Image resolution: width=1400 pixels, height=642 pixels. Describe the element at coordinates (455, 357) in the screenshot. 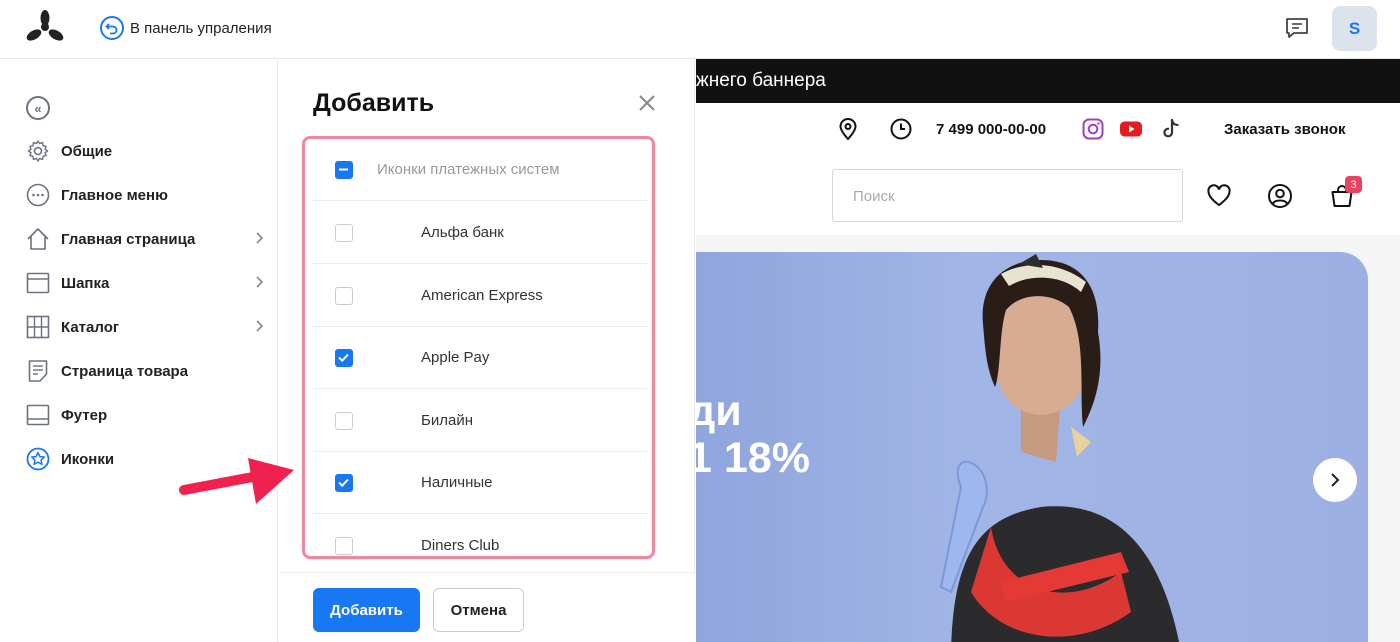

I see `item-label: Apple Pay` at that location.